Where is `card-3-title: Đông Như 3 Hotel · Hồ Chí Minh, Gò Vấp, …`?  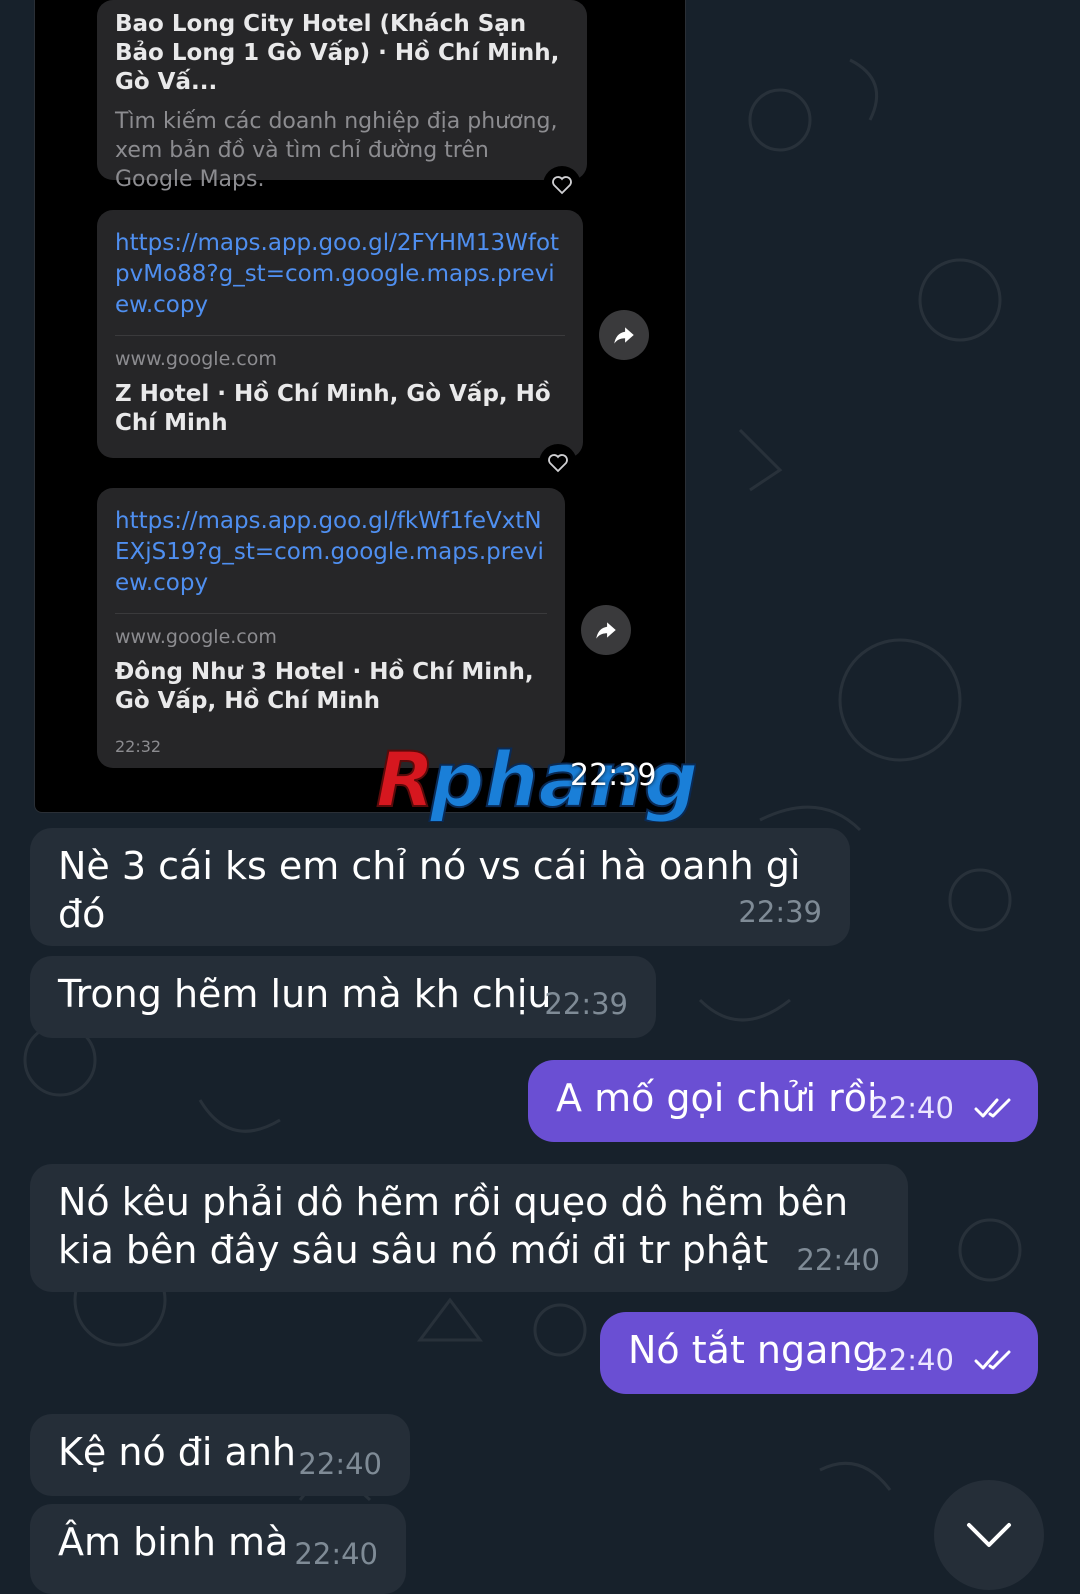
card-3-title: Đông Như 3 Hotel · Hồ Chí Minh, Gò Vấp, … is located at coordinates (324, 686).